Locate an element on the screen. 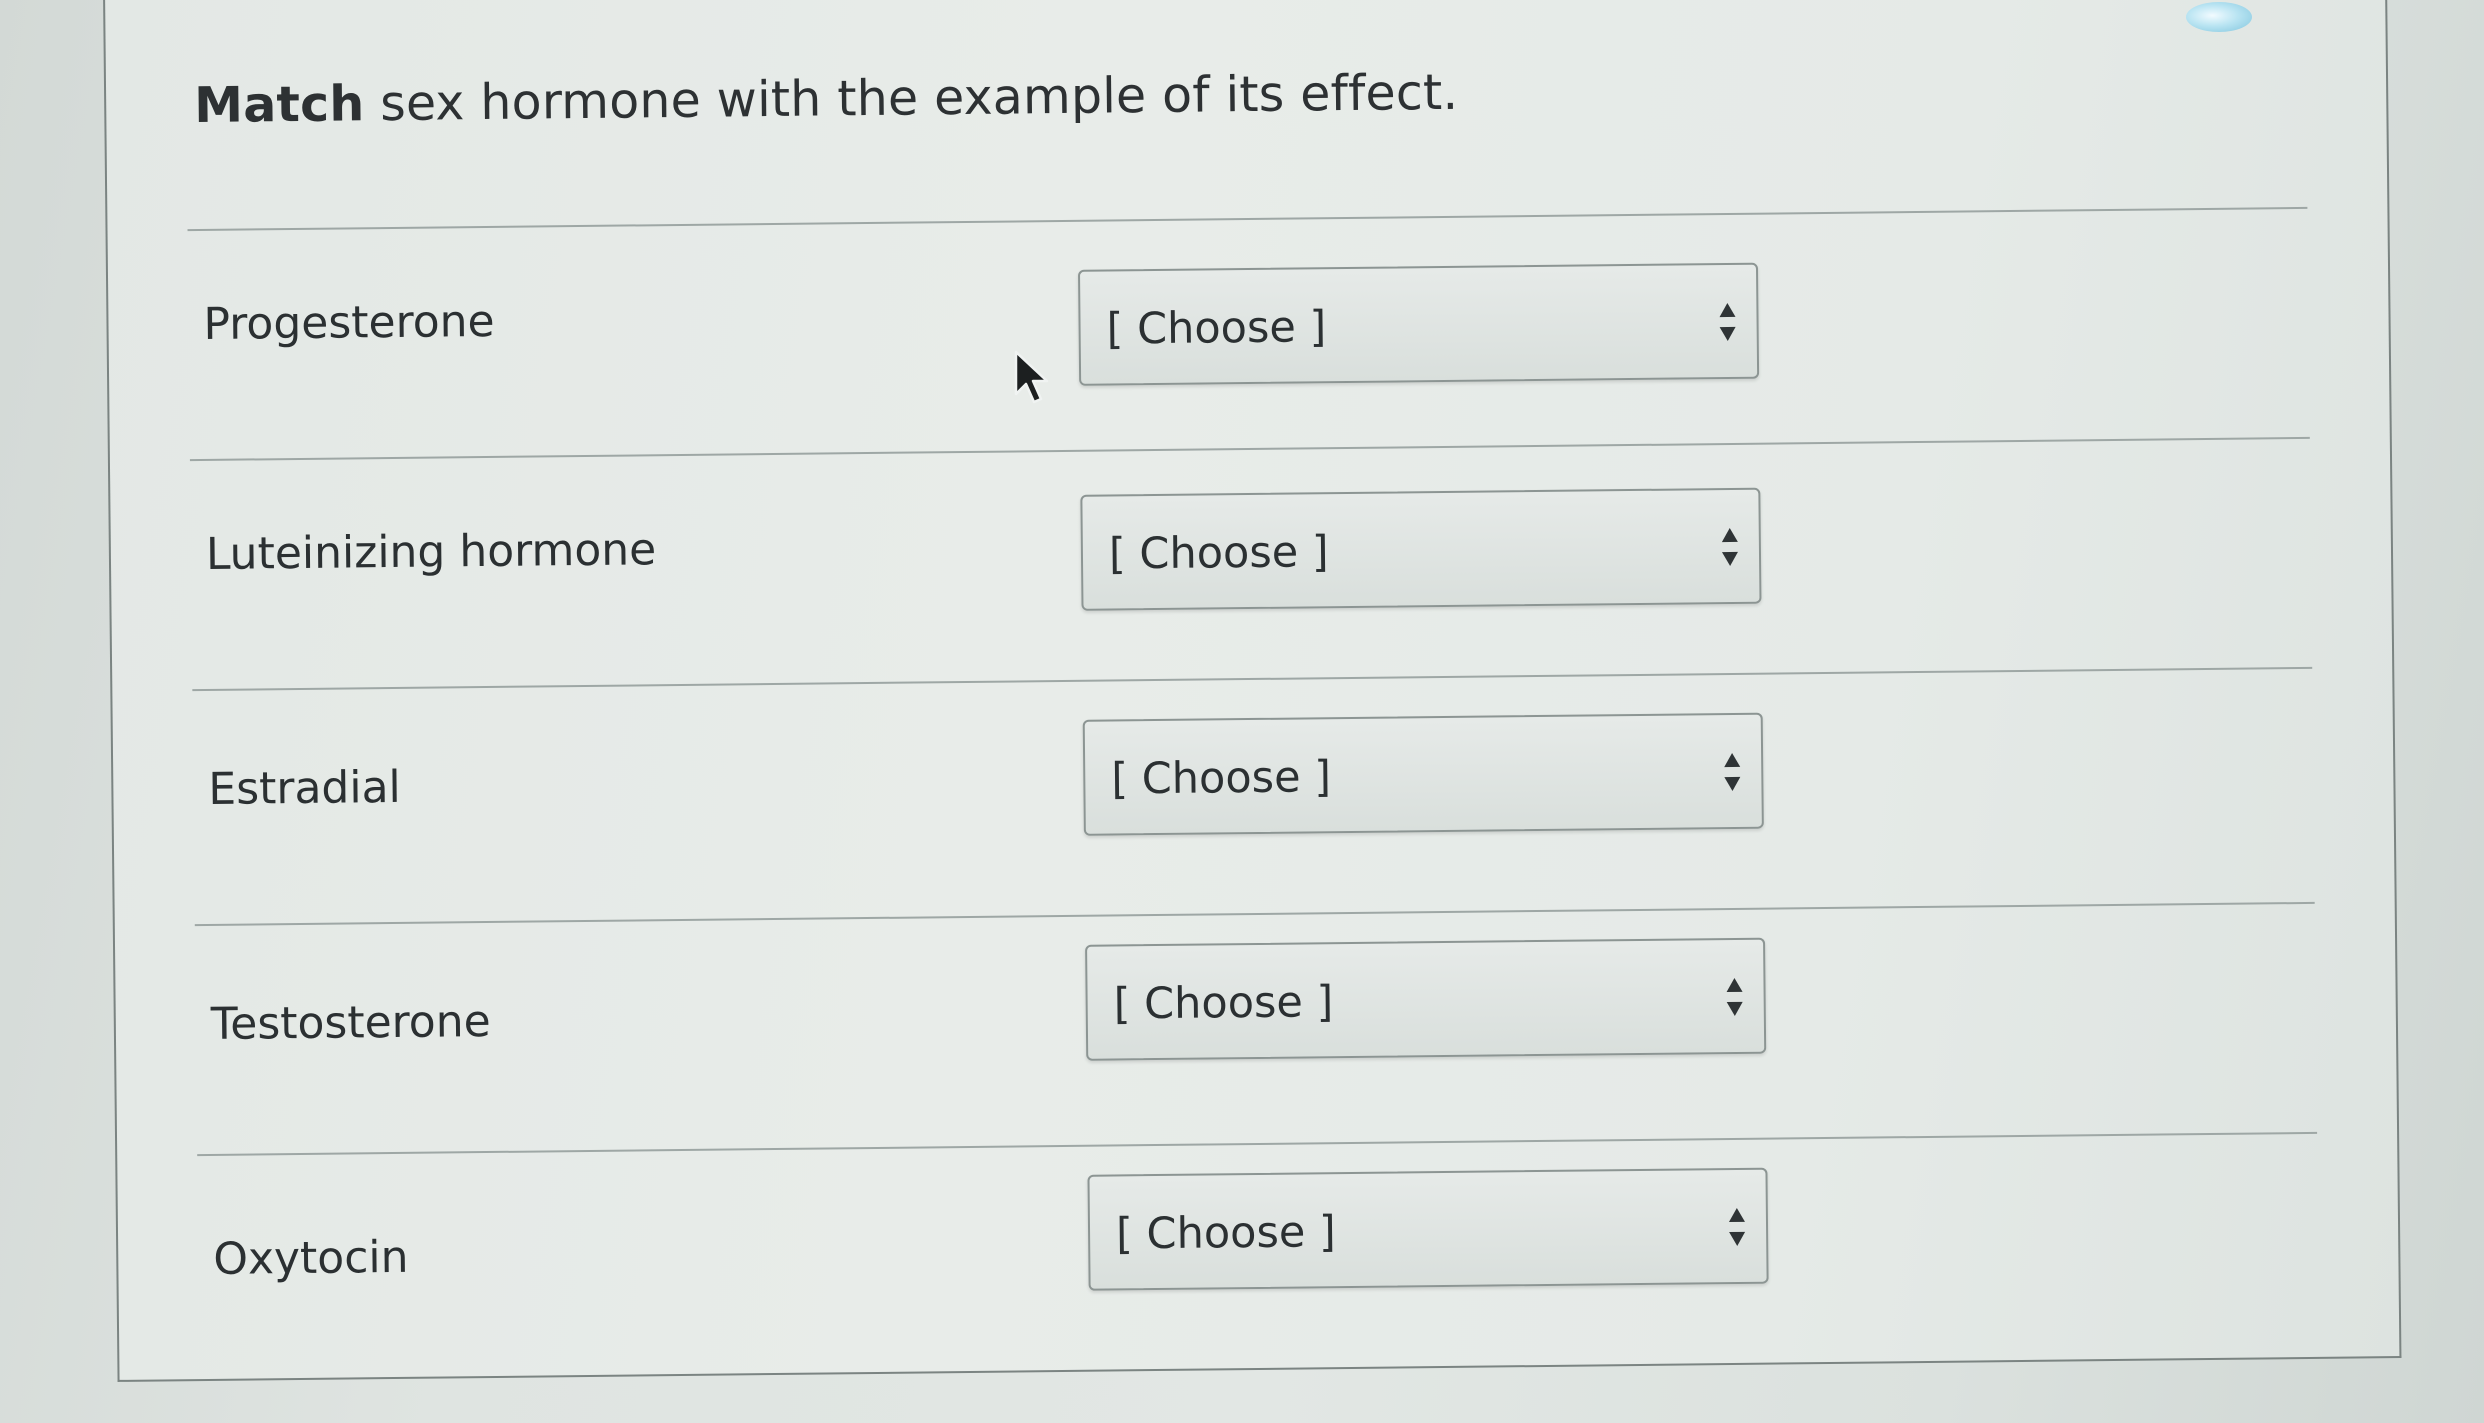  term-testosterone: Testosterone is located at coordinates (350, 1022).